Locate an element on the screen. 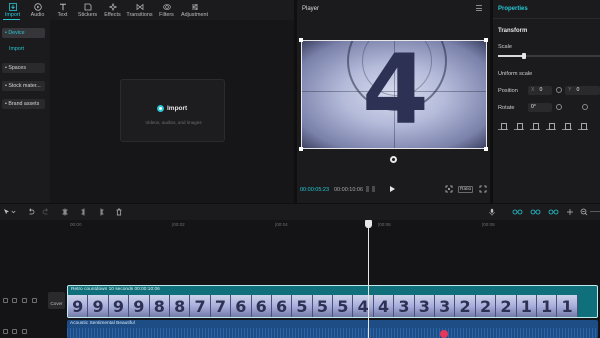 Image resolution: width=600 pixels, height=338 pixels. clip-thumbnail: 6 is located at coordinates (241, 306).